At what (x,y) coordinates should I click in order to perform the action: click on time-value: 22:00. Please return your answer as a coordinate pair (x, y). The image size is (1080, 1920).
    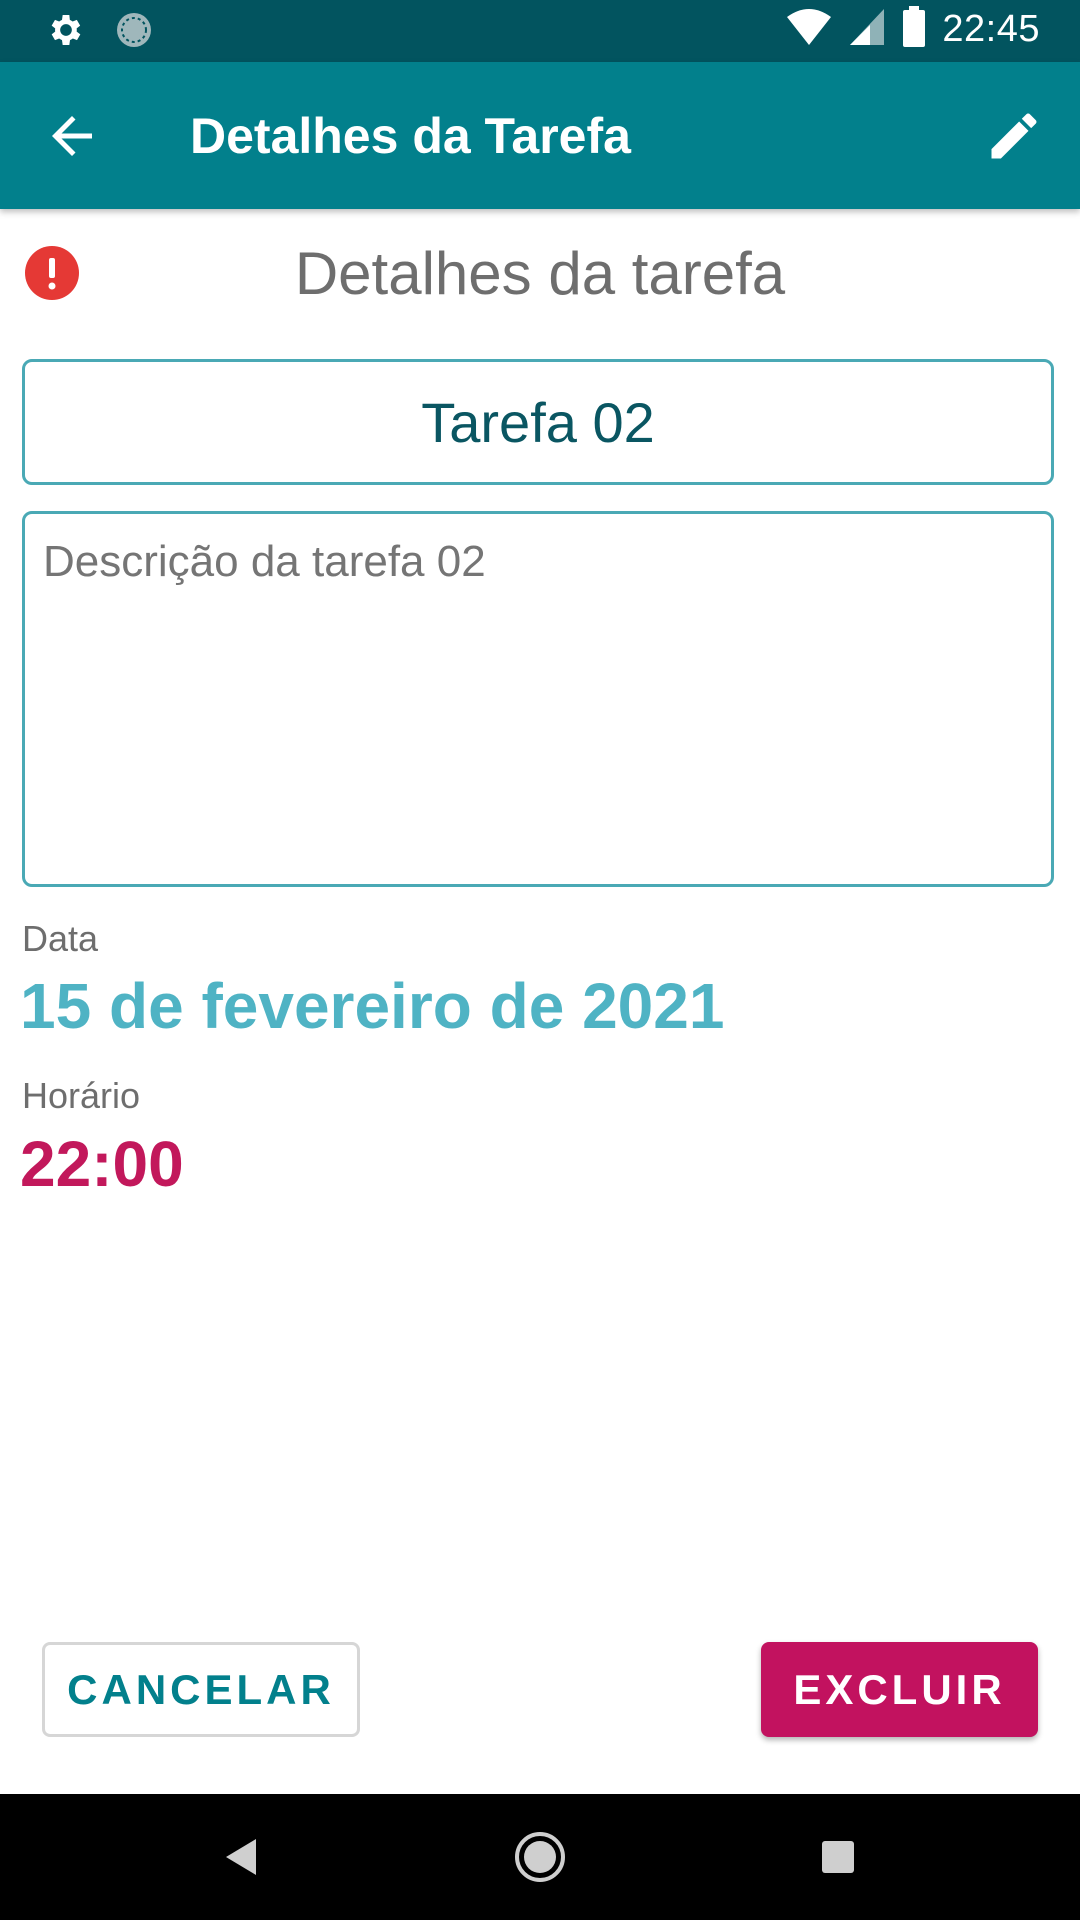
    Looking at the image, I should click on (102, 1164).